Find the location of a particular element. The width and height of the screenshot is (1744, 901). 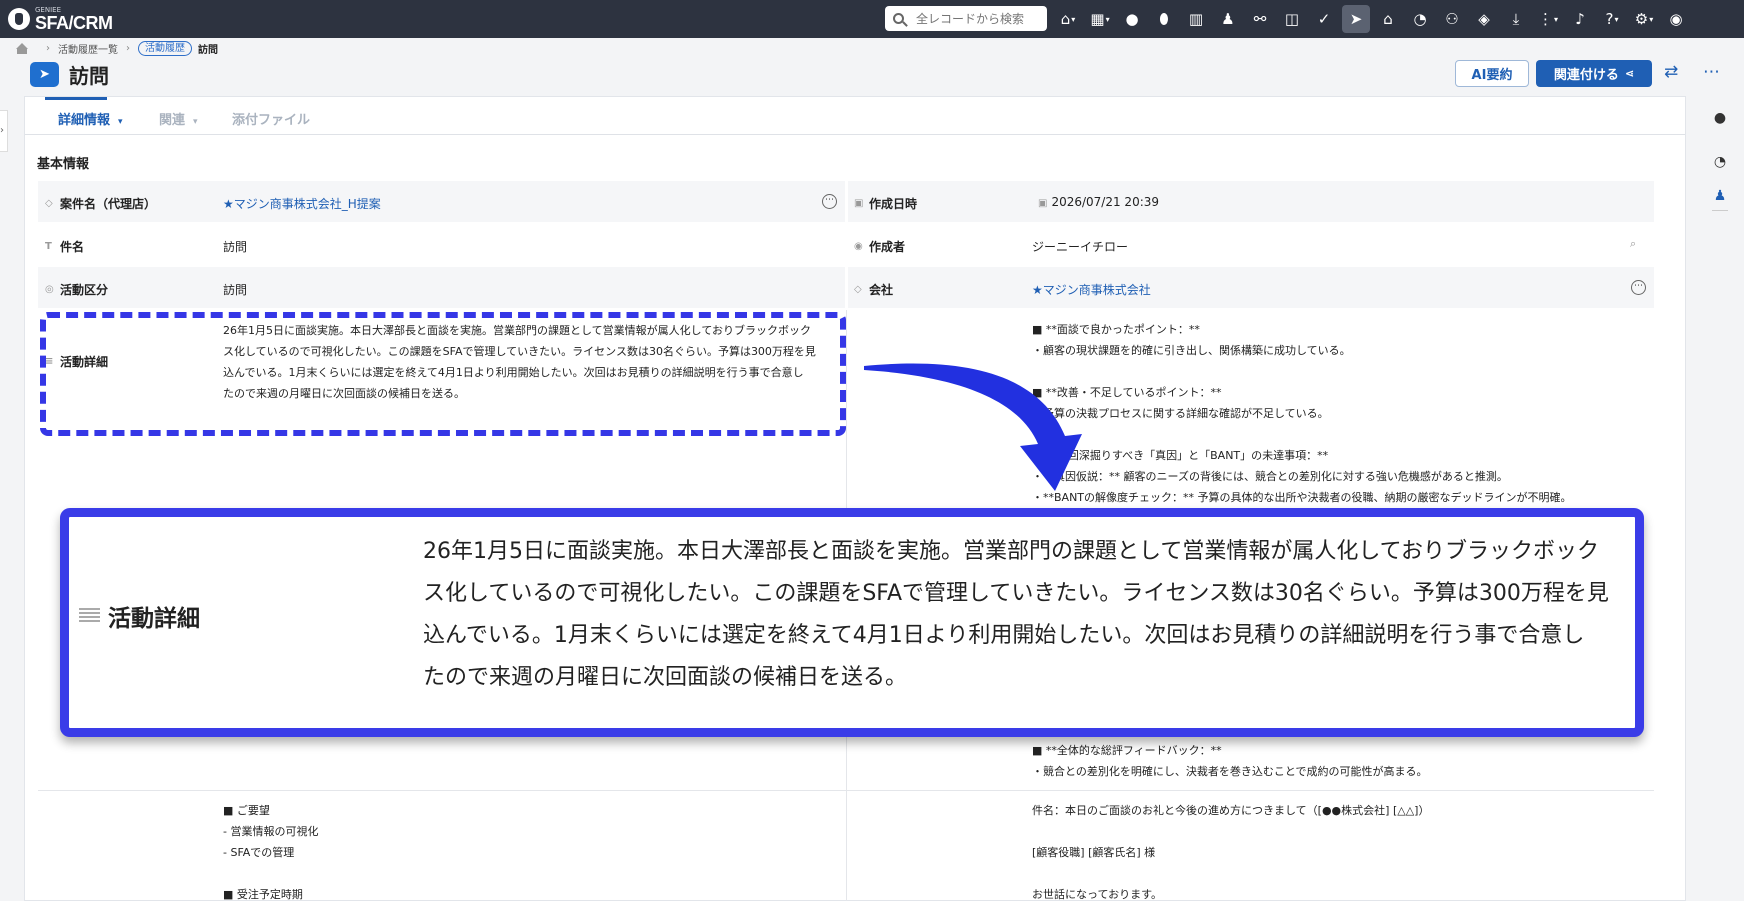

check-circle-icon: ◎ is located at coordinates (49, 289).